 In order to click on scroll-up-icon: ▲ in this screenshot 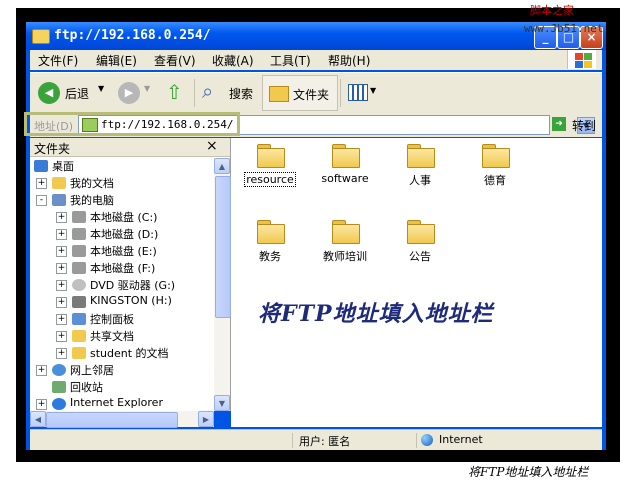, I will do `click(222, 166)`.